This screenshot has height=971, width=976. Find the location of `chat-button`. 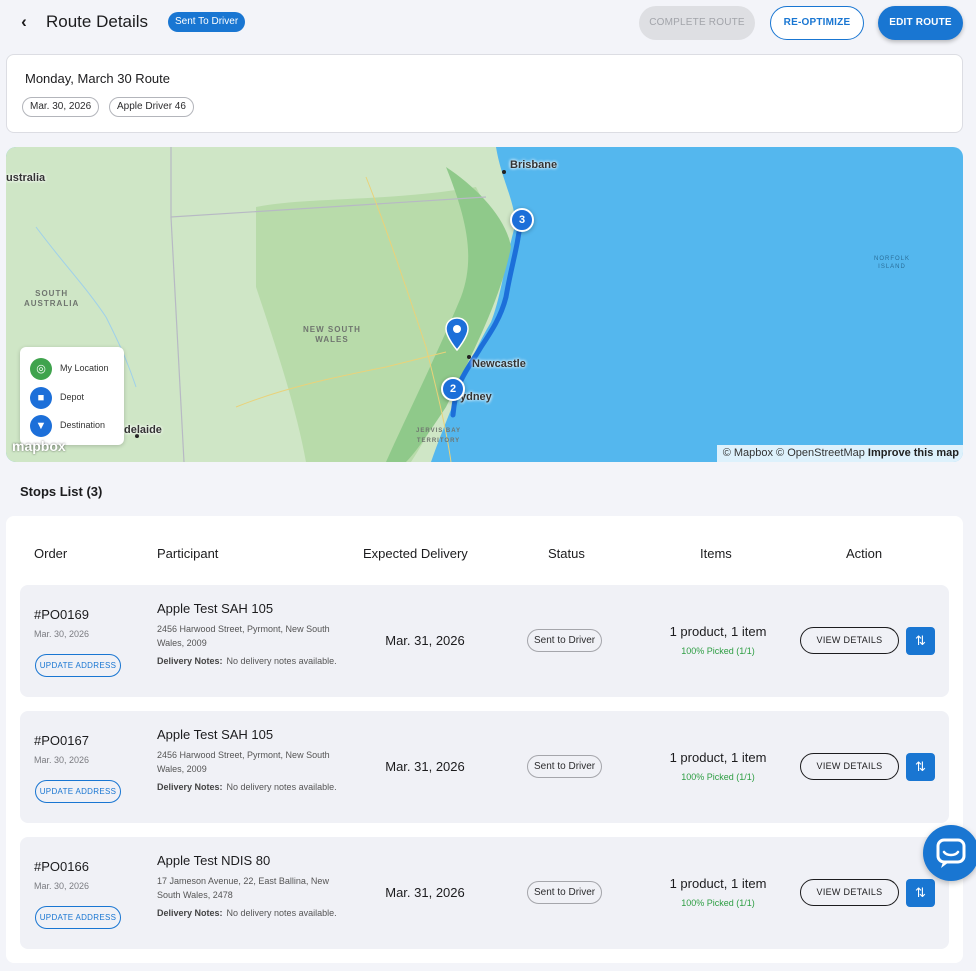

chat-button is located at coordinates (949, 853).